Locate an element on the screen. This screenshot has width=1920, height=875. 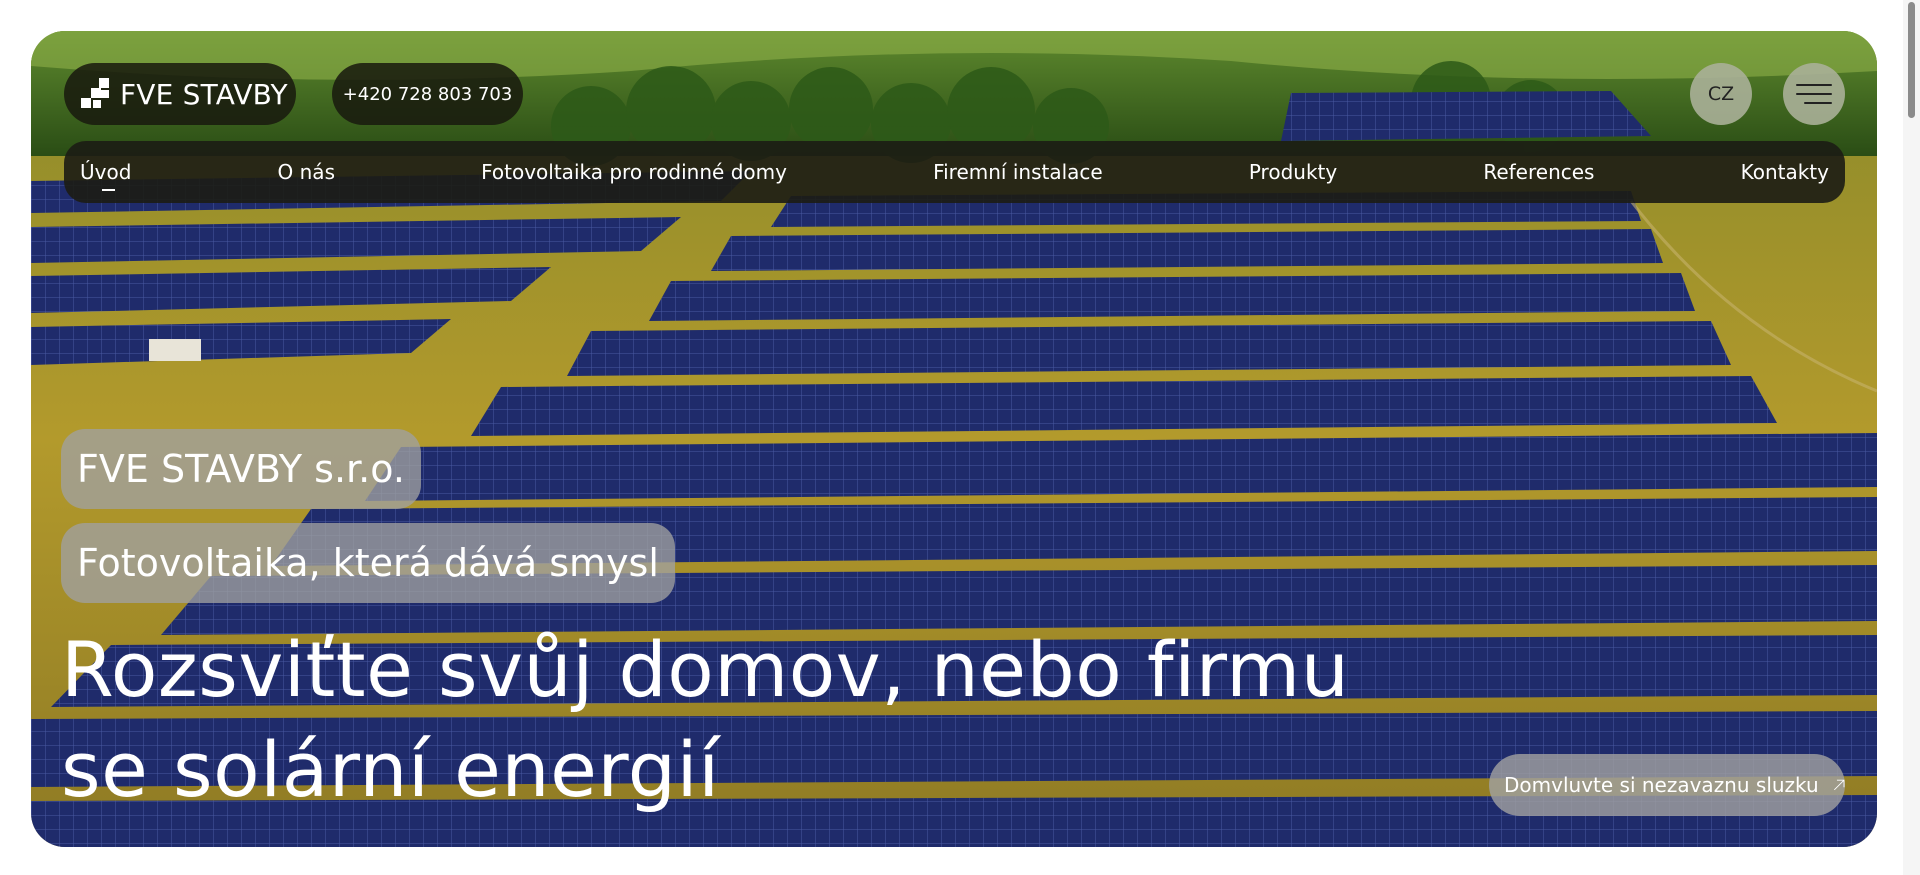
nav-item-business-installation: Firemní instalace is located at coordinates (1018, 172).